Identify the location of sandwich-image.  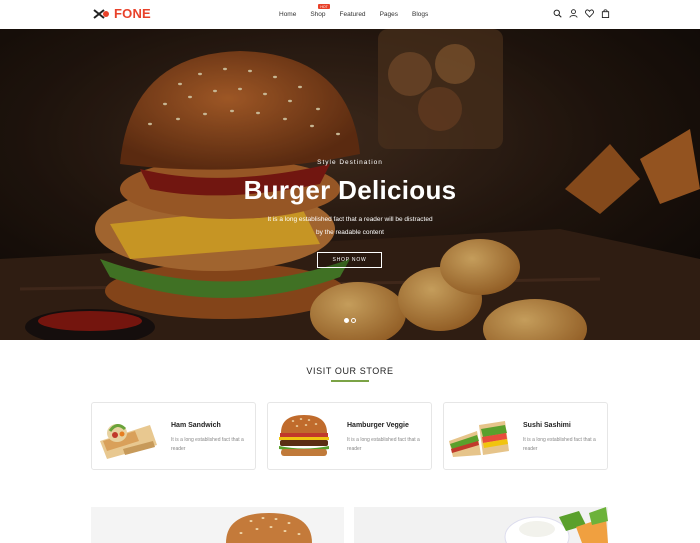
(479, 439).